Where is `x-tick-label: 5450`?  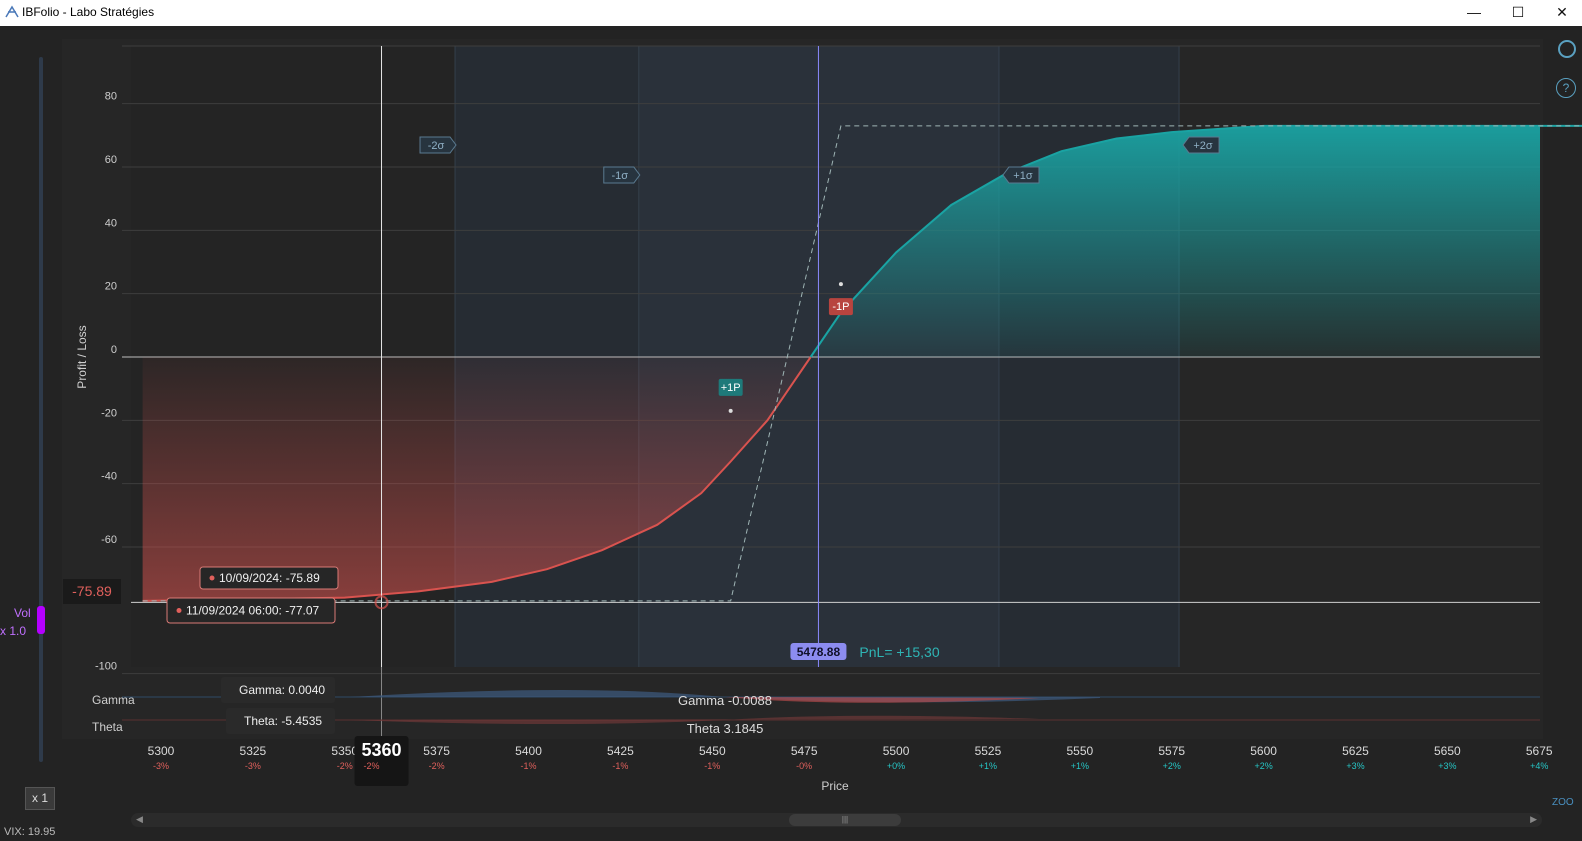
x-tick-label: 5450 is located at coordinates (712, 751).